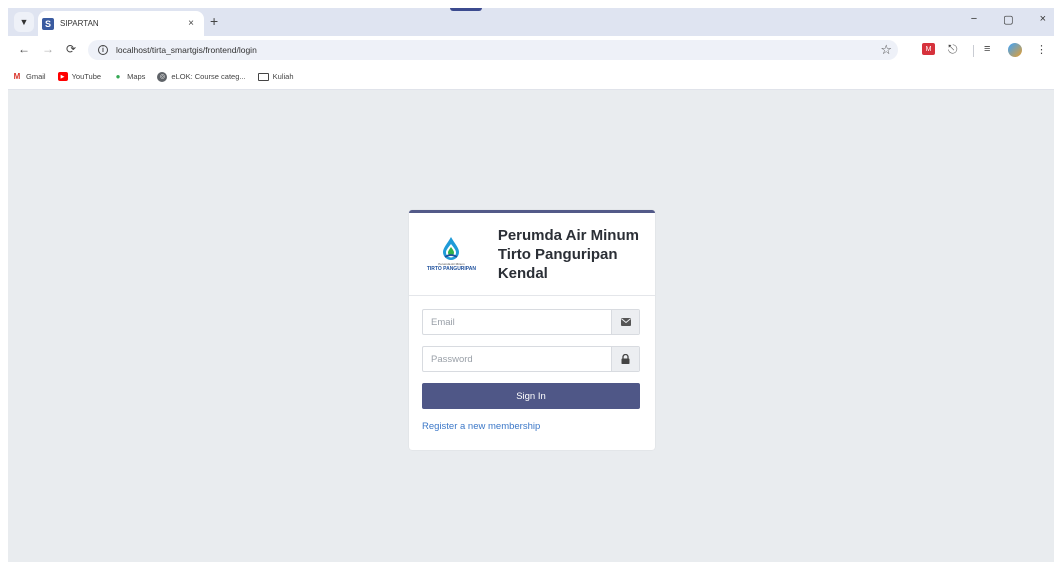 The width and height of the screenshot is (1054, 562). I want to click on bookmark-label: Gmail, so click(36, 76).